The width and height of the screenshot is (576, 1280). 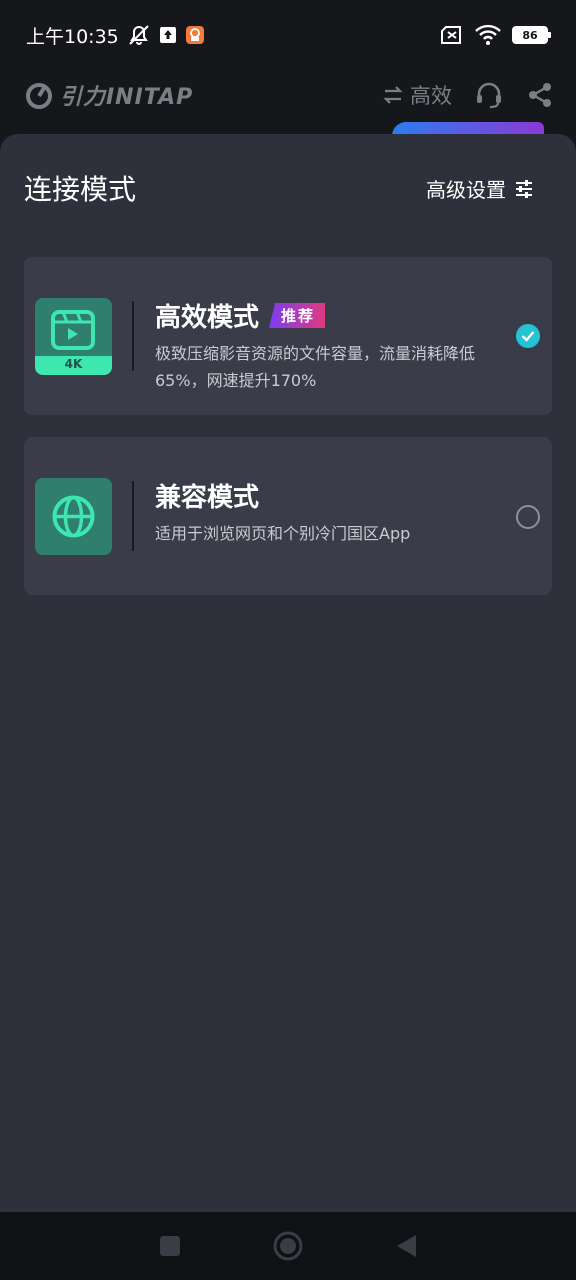 What do you see at coordinates (168, 35) in the screenshot?
I see `upload-icon` at bounding box center [168, 35].